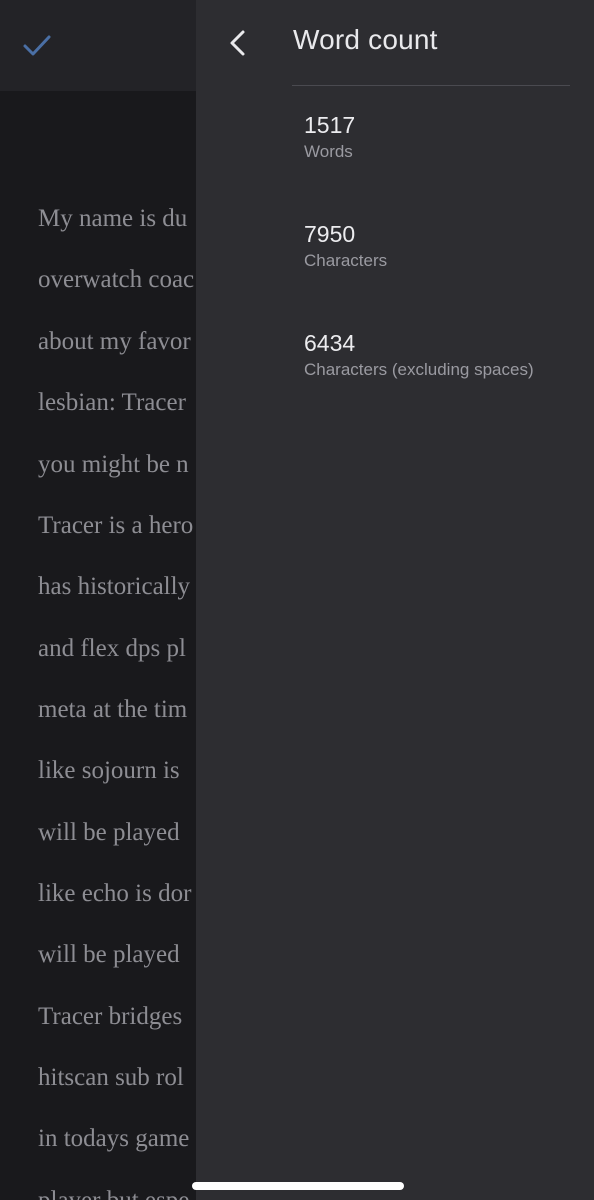 The width and height of the screenshot is (594, 1200). I want to click on stat-value: 7950, so click(330, 234).